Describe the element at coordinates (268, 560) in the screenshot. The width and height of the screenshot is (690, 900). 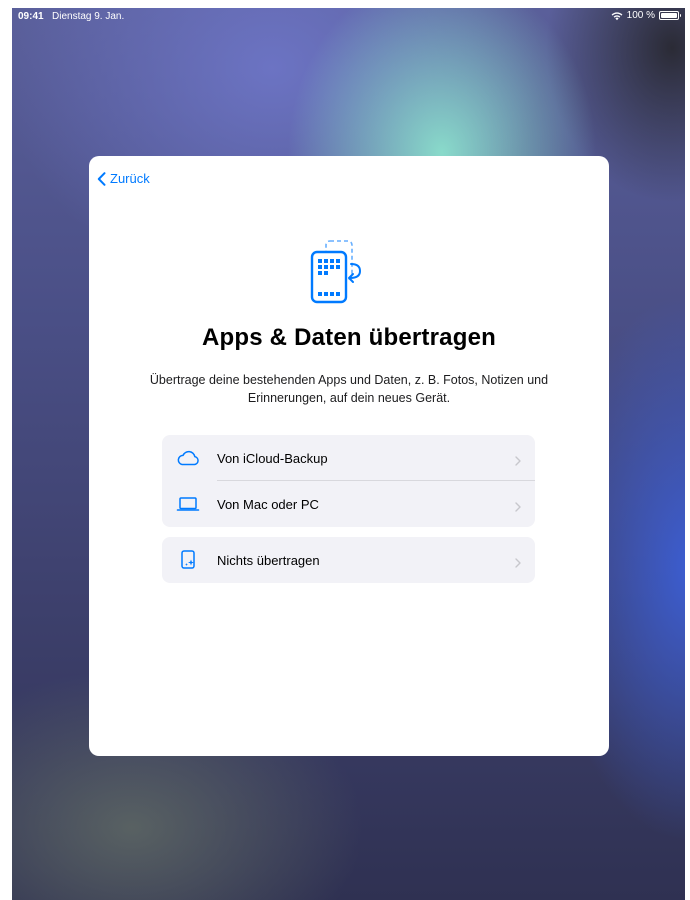
I see `option-label: Nichts übertragen` at that location.